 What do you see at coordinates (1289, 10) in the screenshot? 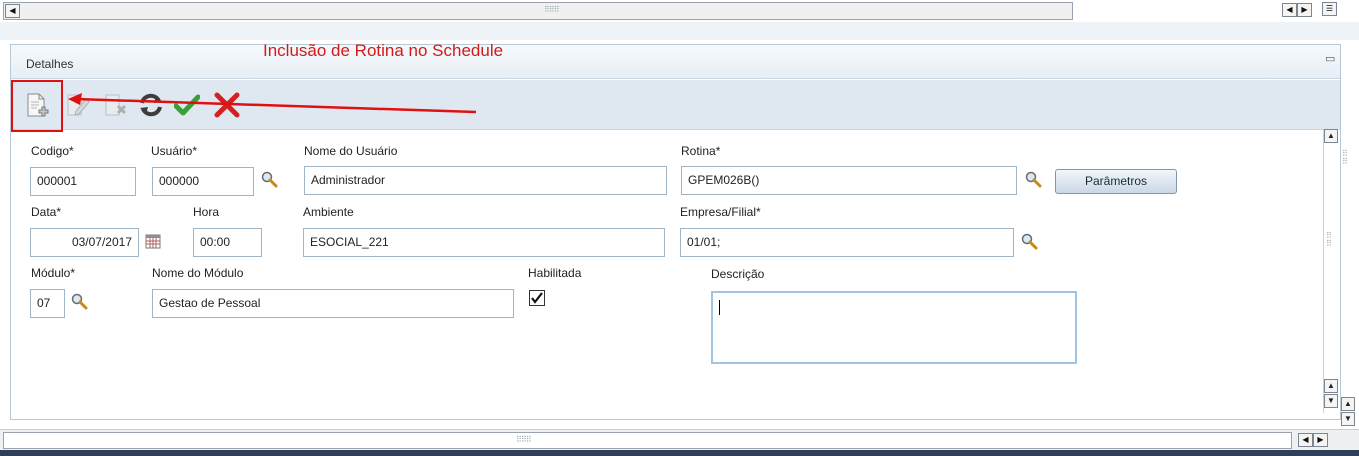
I see `scroll-left-button-right: ◀` at bounding box center [1289, 10].